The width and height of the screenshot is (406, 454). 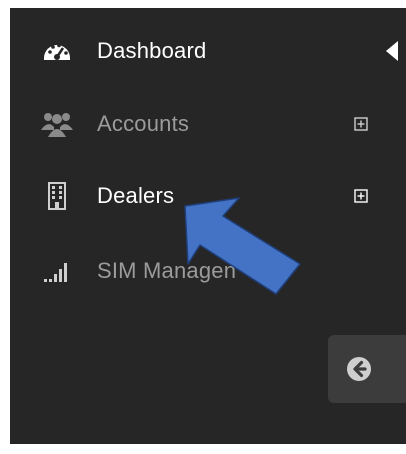 What do you see at coordinates (143, 123) in the screenshot?
I see `sidebar-item-label: Accounts` at bounding box center [143, 123].